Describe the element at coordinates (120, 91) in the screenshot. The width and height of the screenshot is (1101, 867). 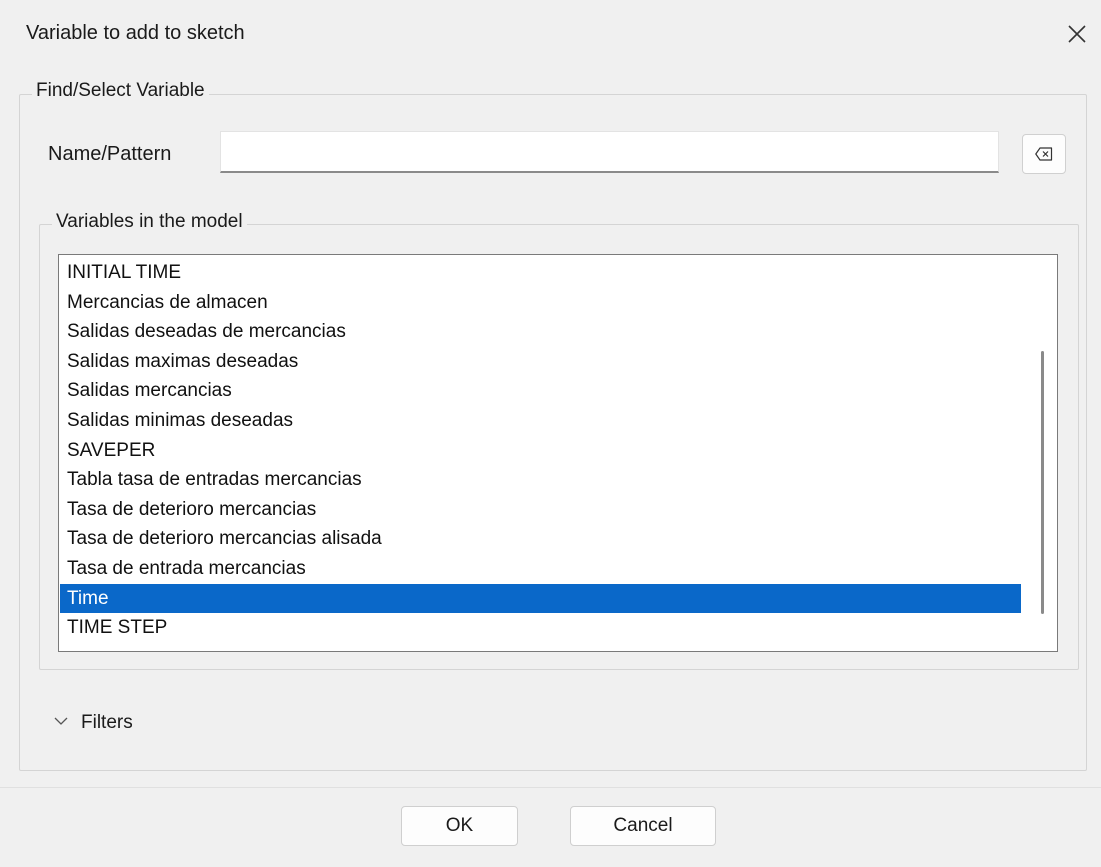
I see `find-select-legend: Find/Select Variable` at that location.